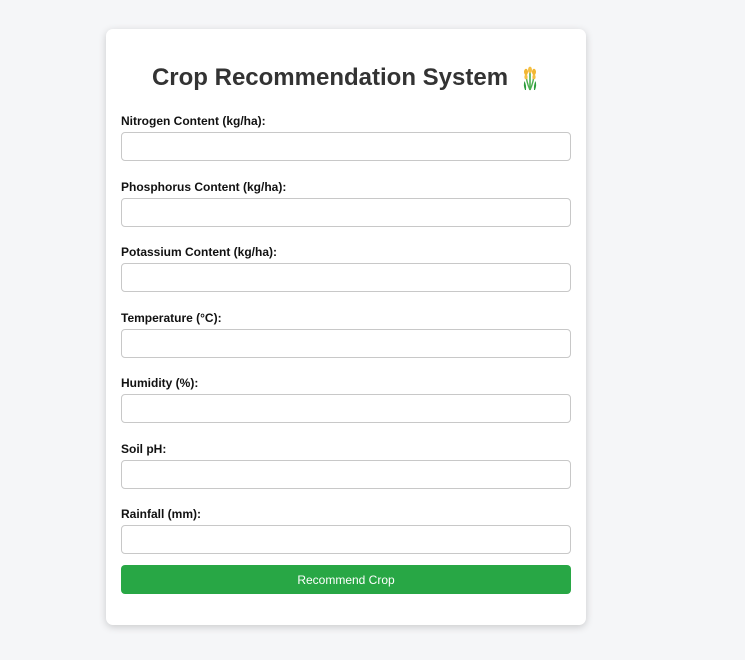 This screenshot has height=660, width=745. I want to click on header: Crop Recommendation System, so click(346, 78).